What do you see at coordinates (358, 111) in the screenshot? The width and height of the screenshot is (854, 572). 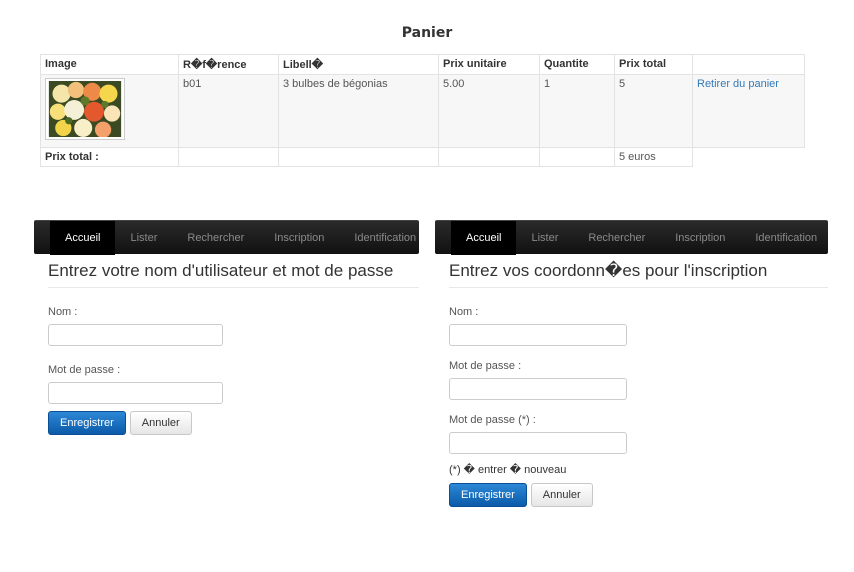 I see `cell-label: 3 bulbes de bégonias` at bounding box center [358, 111].